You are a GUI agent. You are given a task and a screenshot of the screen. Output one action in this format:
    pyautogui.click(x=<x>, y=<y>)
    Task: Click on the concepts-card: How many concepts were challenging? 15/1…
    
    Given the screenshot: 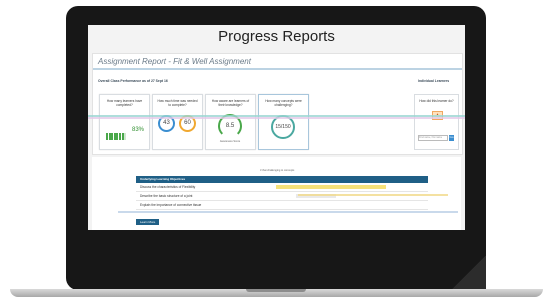 What is the action you would take?
    pyautogui.click(x=283, y=122)
    